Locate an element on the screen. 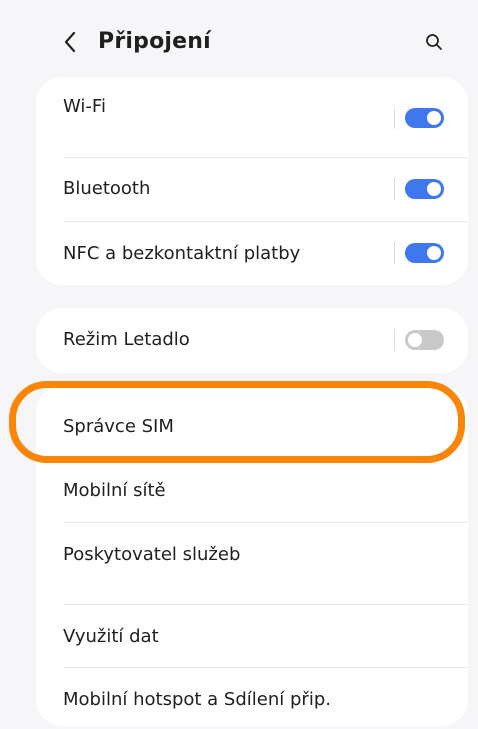  airplane-toggle is located at coordinates (424, 340).